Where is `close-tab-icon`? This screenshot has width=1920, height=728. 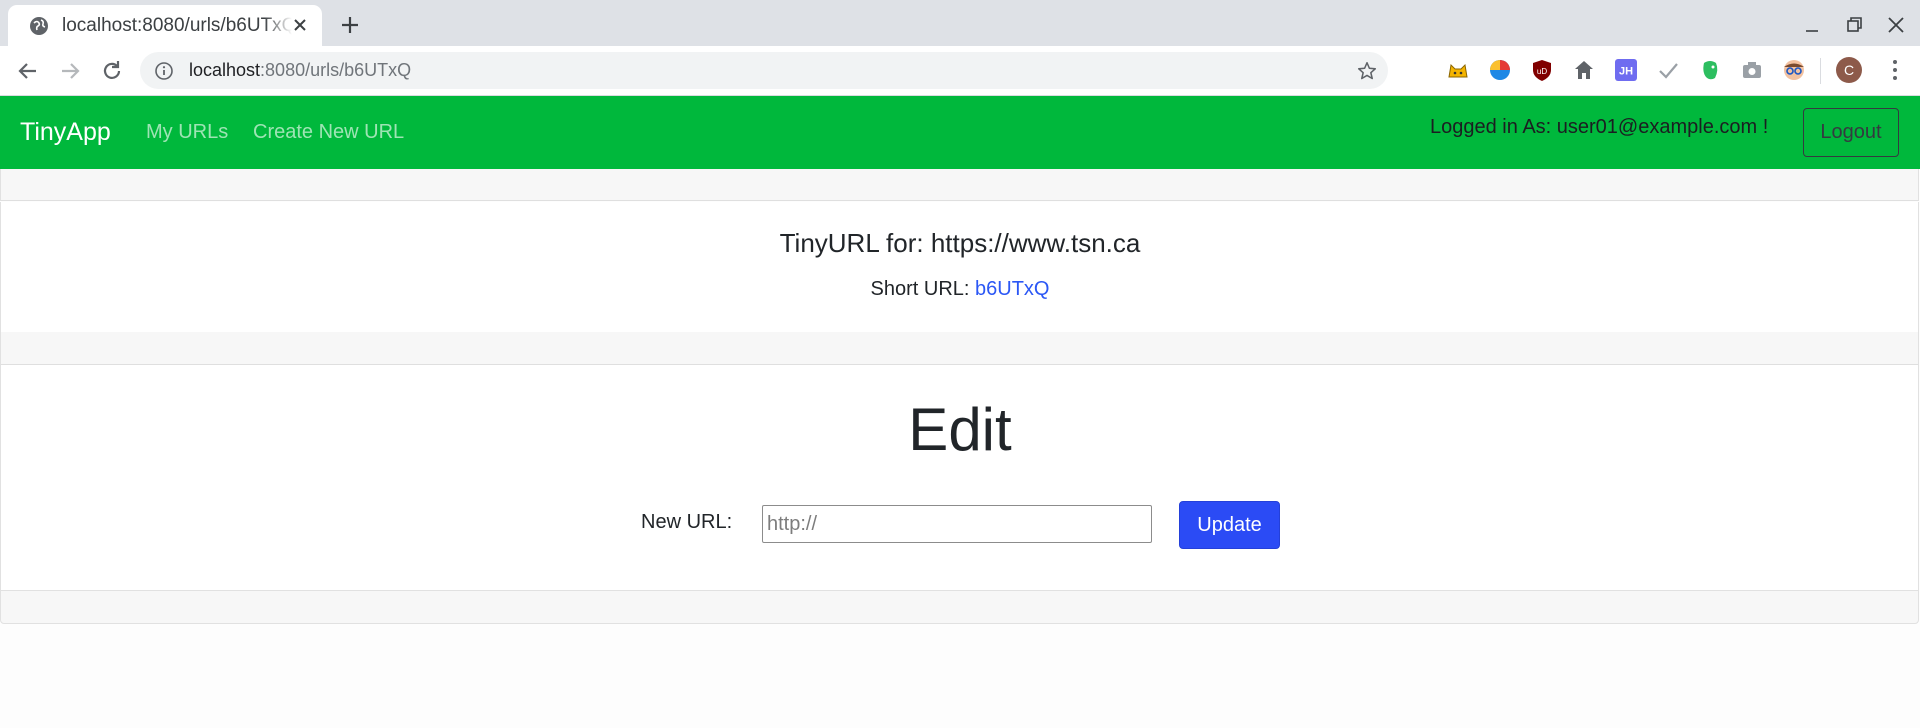
close-tab-icon is located at coordinates (300, 25).